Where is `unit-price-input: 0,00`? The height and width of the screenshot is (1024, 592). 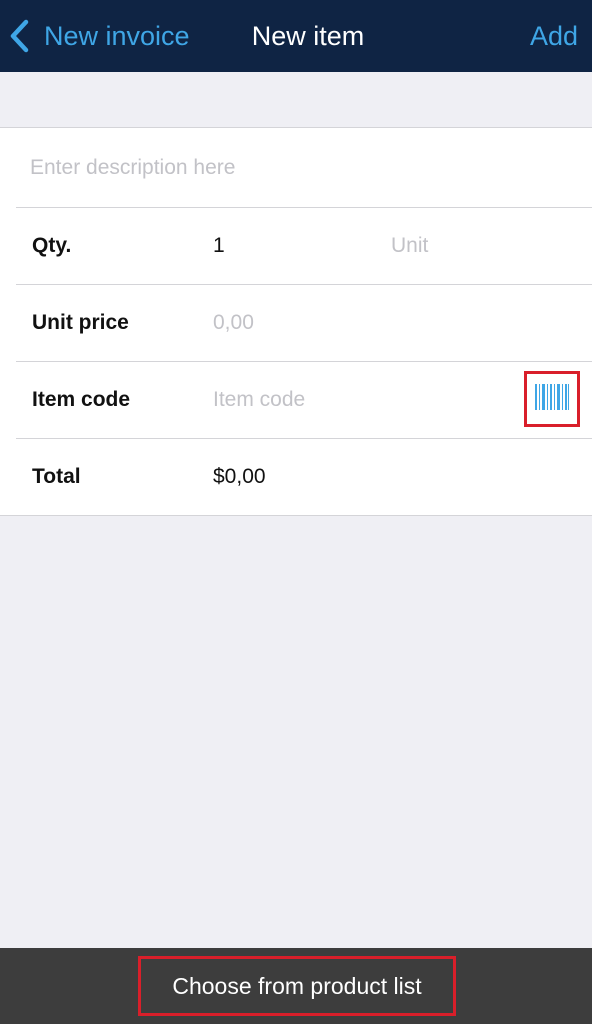 unit-price-input: 0,00 is located at coordinates (233, 323).